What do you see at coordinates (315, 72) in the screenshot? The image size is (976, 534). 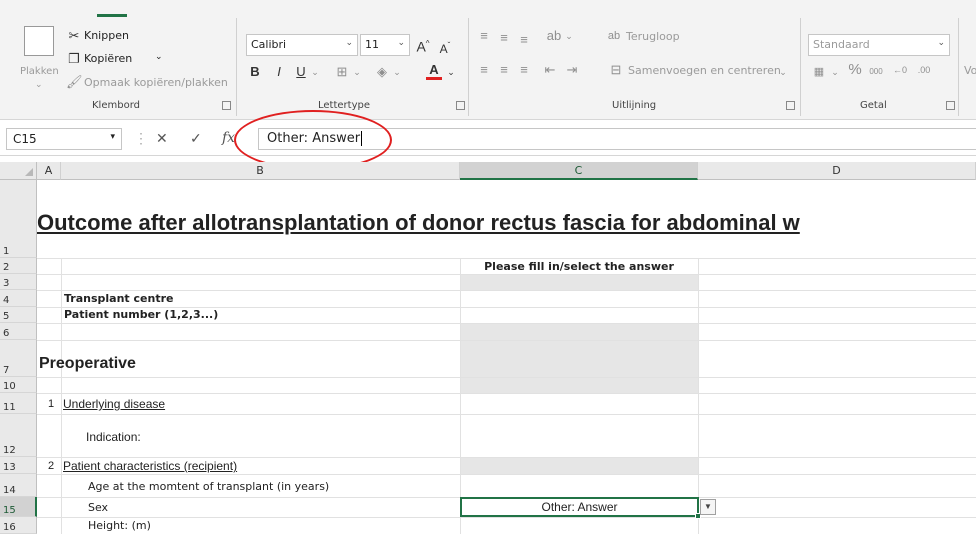 I see `underline-dropdown-icon: ⌄` at bounding box center [315, 72].